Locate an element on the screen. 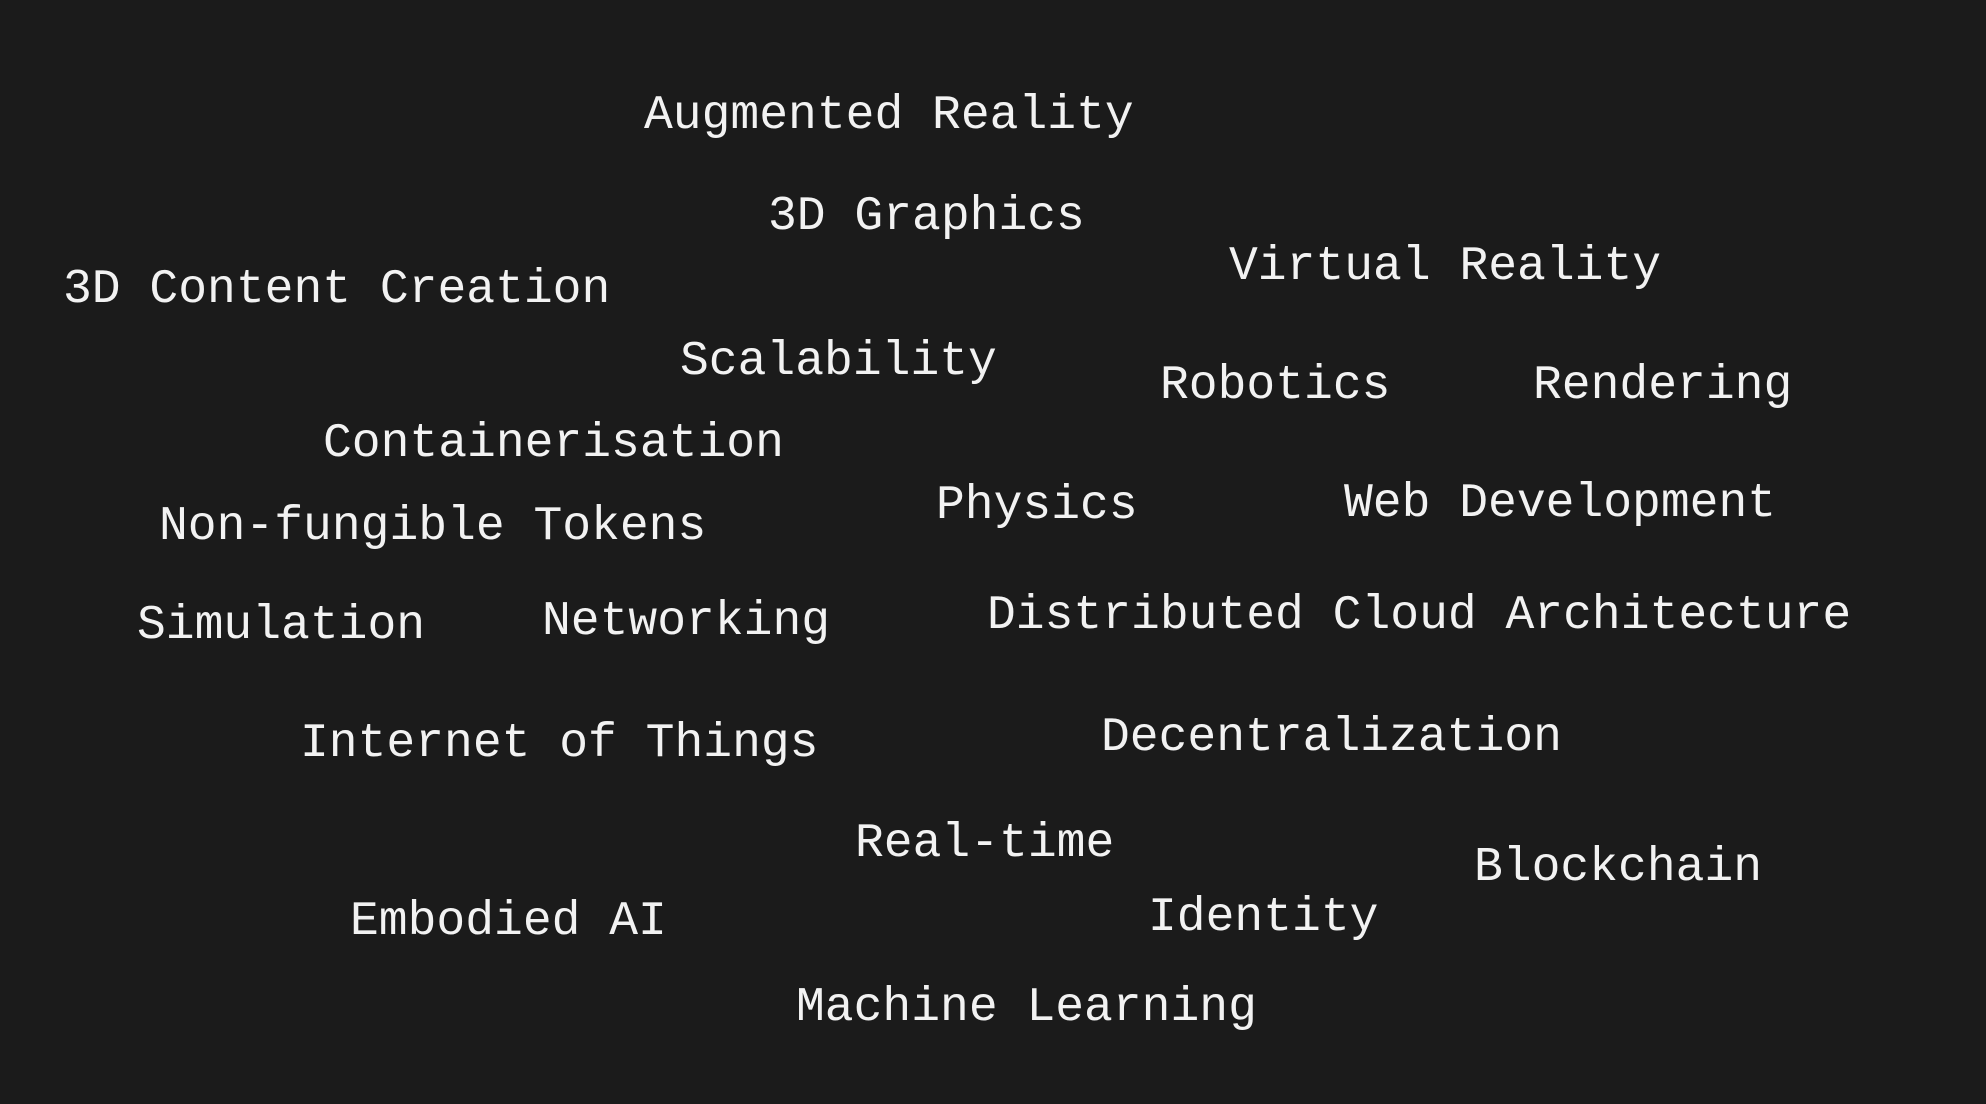 The height and width of the screenshot is (1104, 1986). term-robotics: Robotics is located at coordinates (1275, 386).